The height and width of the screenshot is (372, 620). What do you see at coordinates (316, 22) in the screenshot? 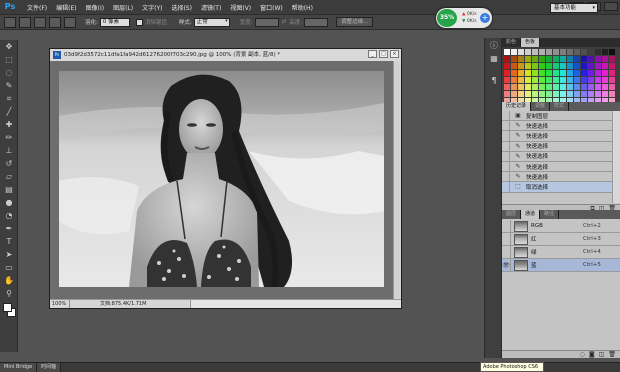
I see `height-input` at bounding box center [316, 22].